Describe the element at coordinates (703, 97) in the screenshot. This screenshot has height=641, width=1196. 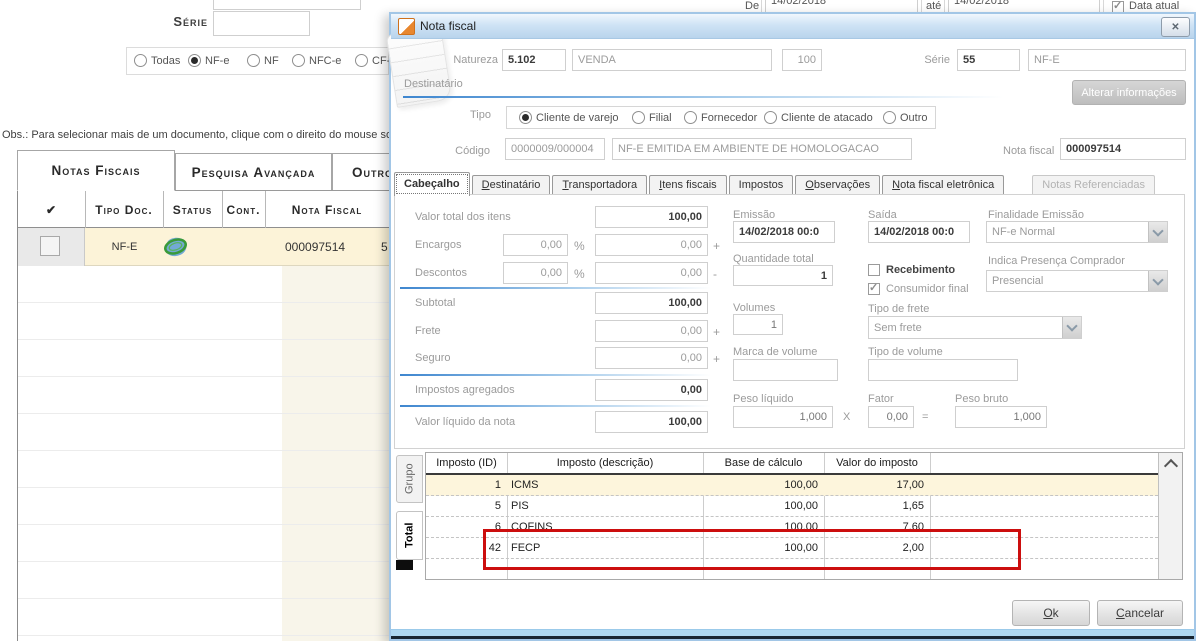
I see `group-underline` at that location.